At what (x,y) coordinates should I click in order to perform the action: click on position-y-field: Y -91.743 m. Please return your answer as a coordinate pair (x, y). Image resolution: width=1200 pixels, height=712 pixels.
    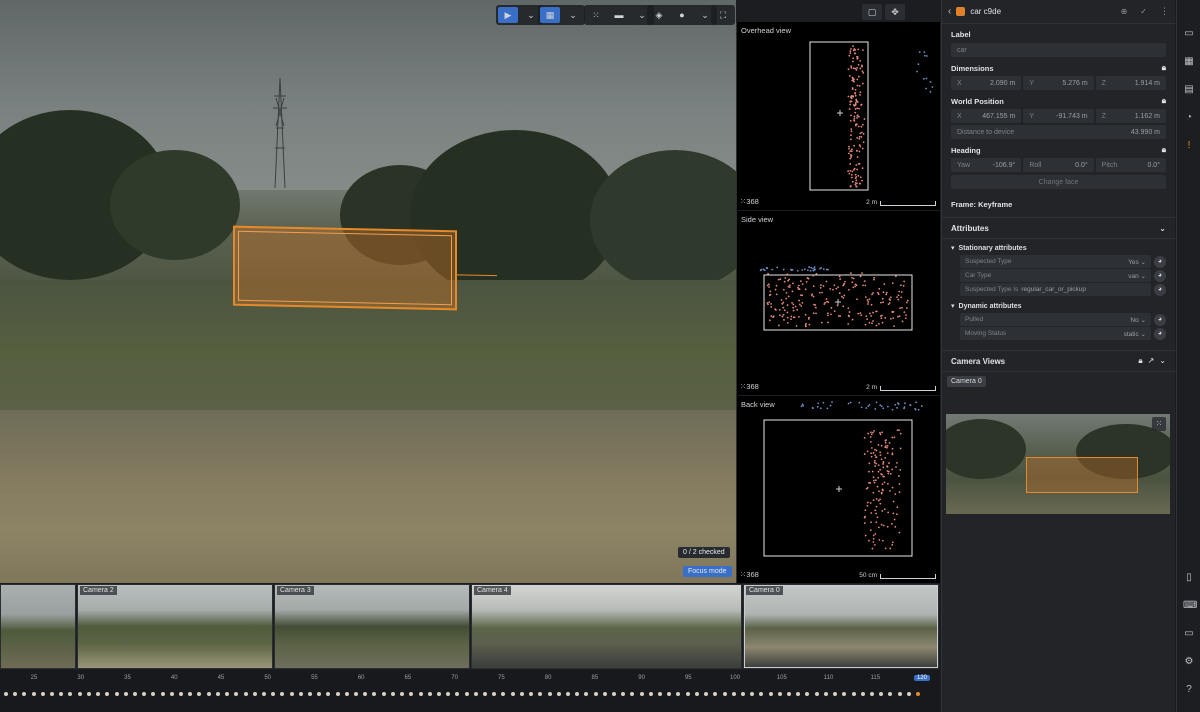
    Looking at the image, I should click on (1058, 116).